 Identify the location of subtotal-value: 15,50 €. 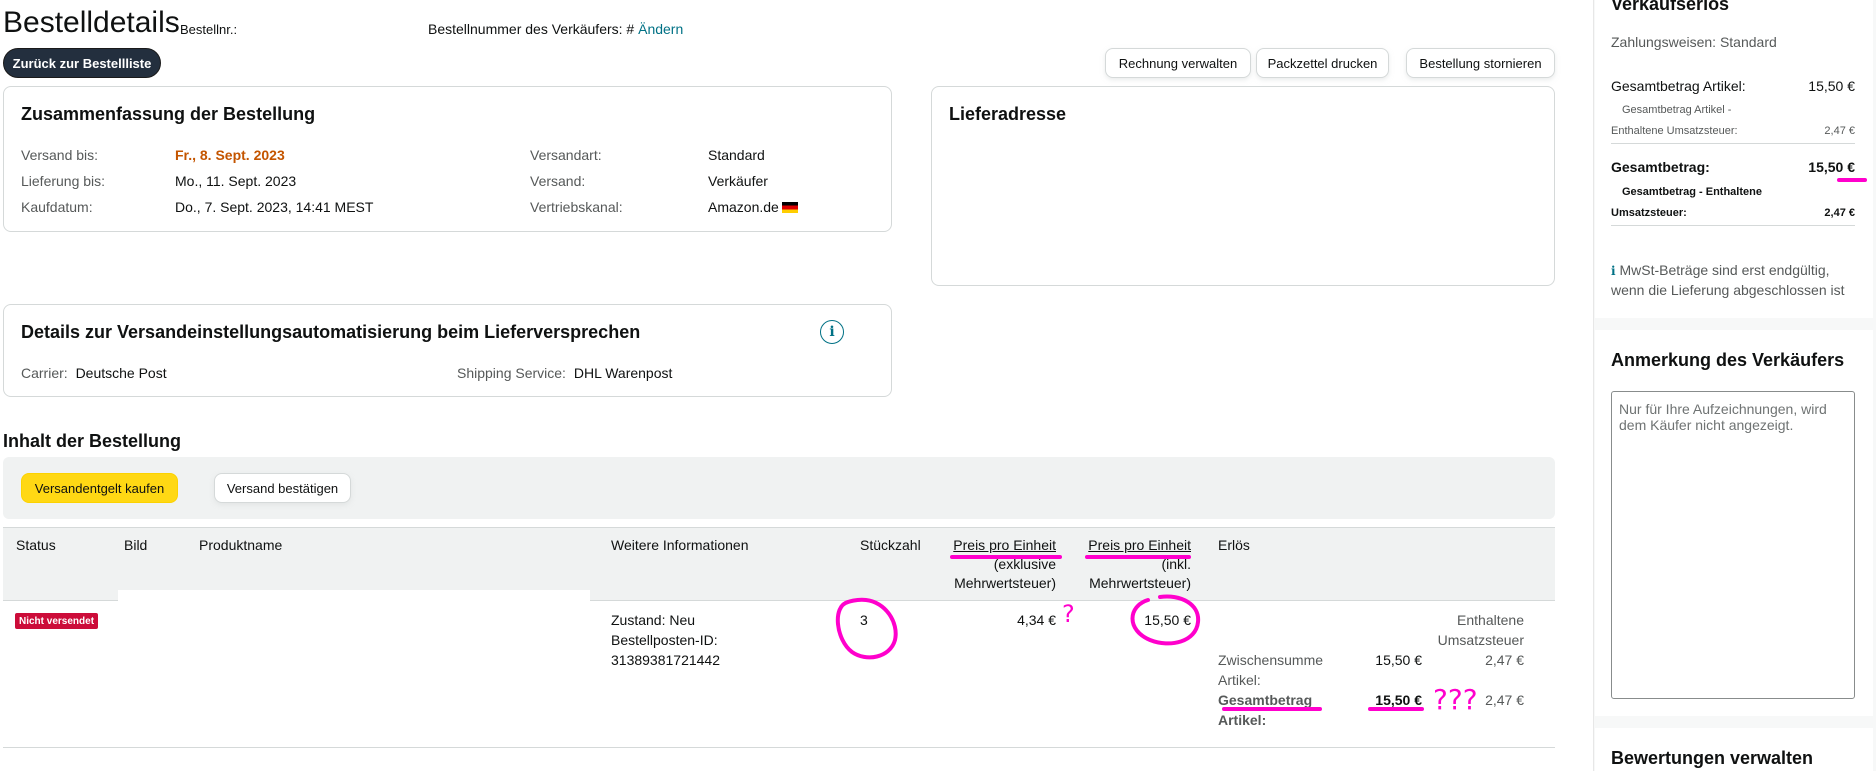
(1398, 660).